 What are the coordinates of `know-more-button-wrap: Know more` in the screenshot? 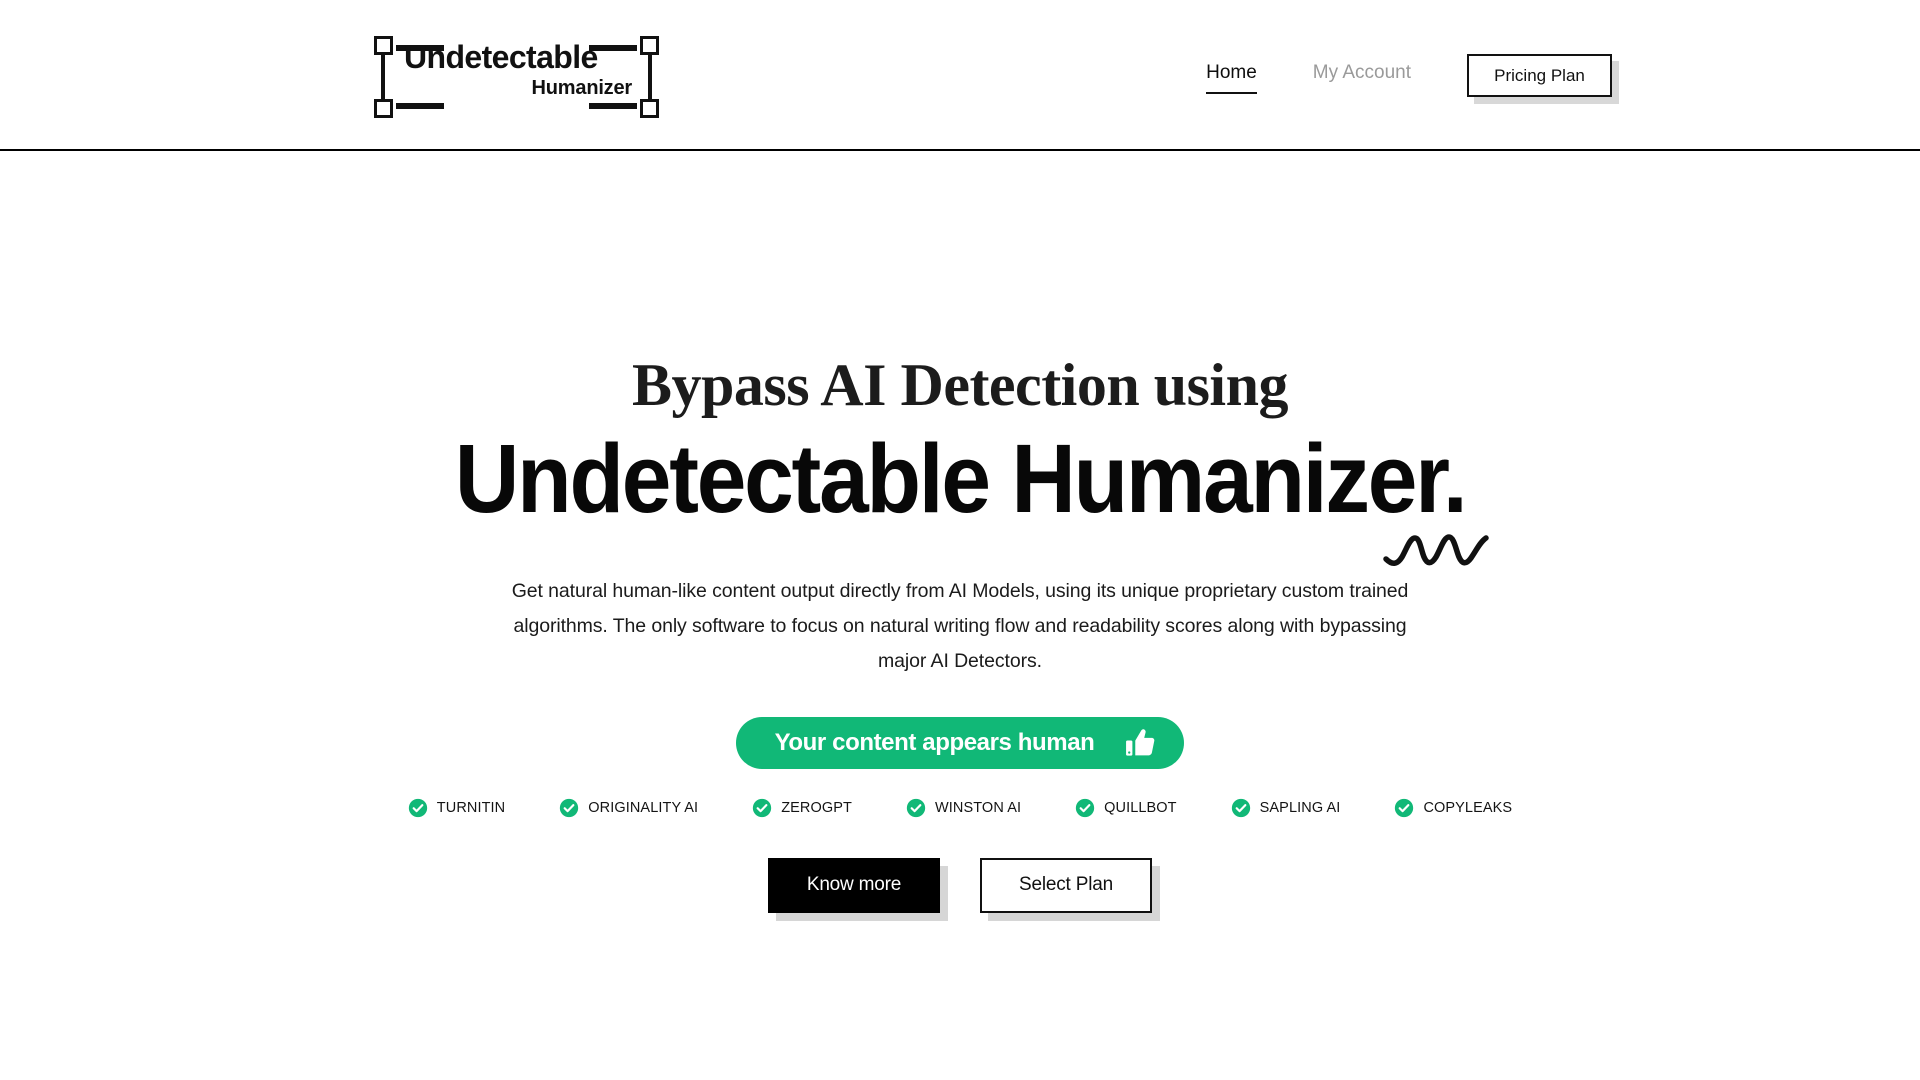 It's located at (858, 889).